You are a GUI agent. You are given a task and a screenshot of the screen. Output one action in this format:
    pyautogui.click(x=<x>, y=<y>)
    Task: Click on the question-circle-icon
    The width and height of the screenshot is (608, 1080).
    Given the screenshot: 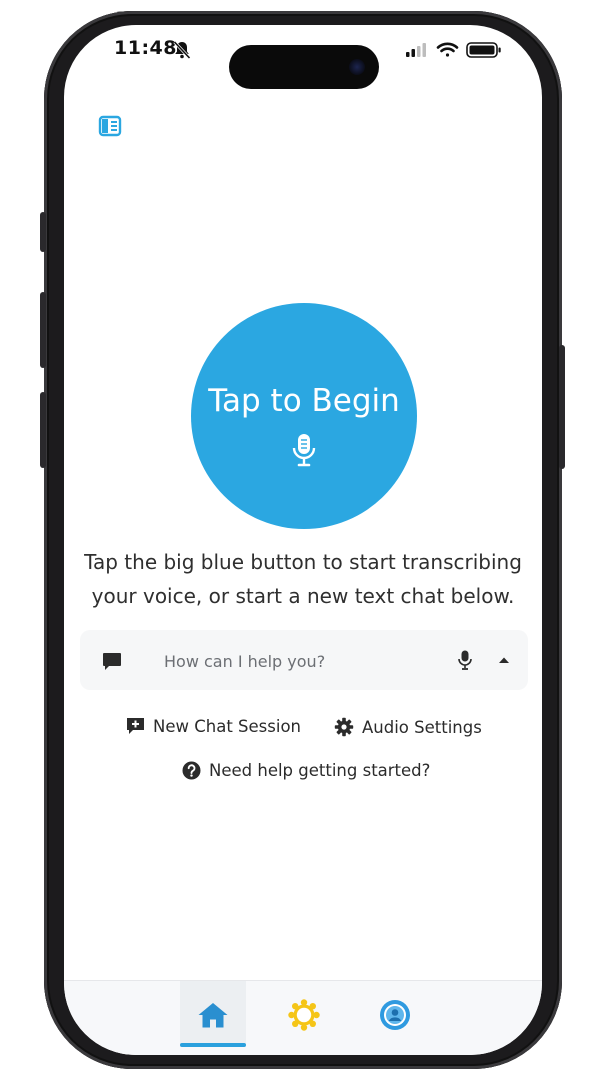 What is the action you would take?
    pyautogui.click(x=191, y=770)
    